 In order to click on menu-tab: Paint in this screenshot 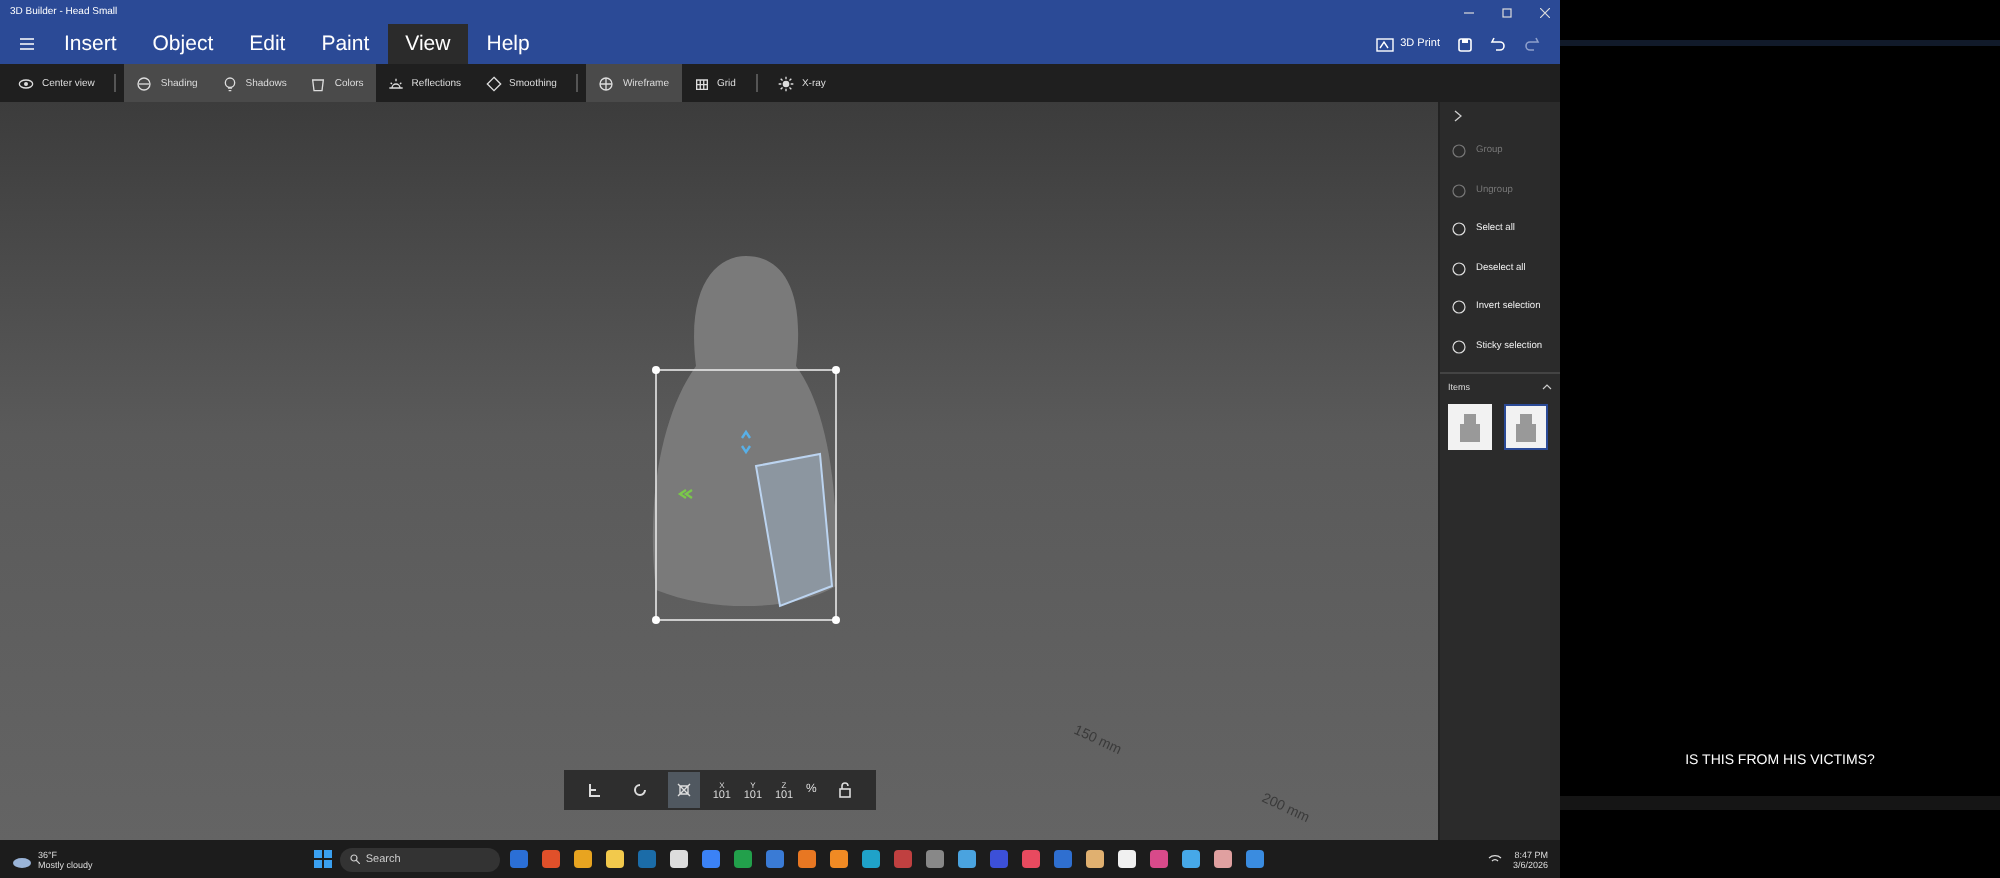, I will do `click(345, 44)`.